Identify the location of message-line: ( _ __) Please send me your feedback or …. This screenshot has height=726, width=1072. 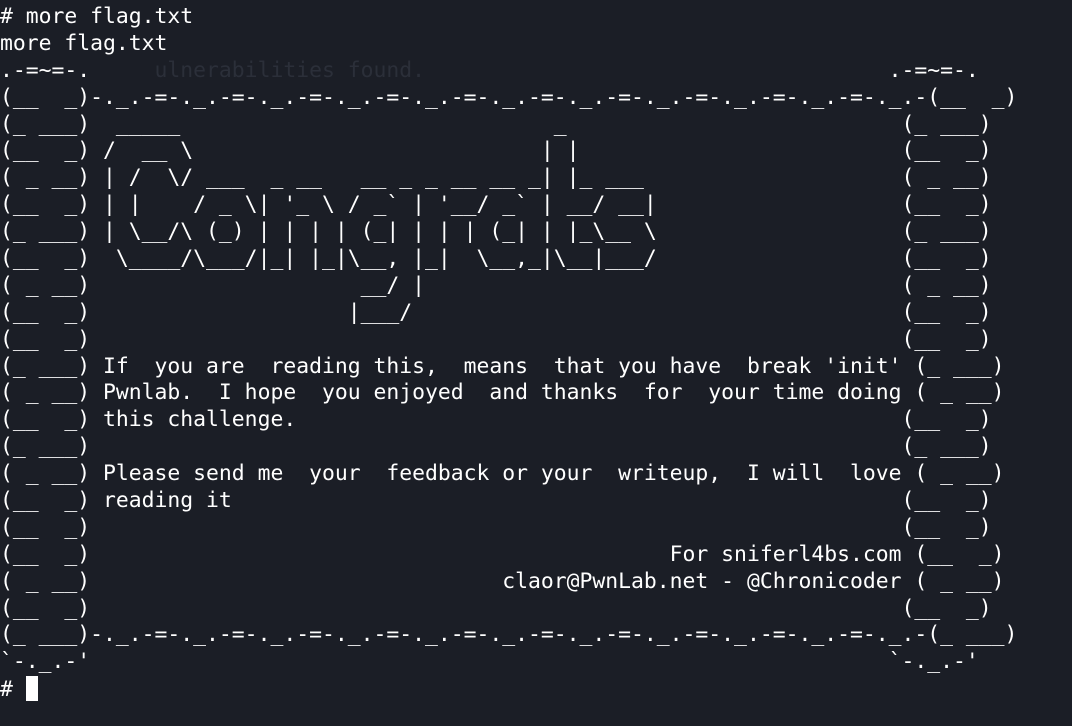
(502, 474).